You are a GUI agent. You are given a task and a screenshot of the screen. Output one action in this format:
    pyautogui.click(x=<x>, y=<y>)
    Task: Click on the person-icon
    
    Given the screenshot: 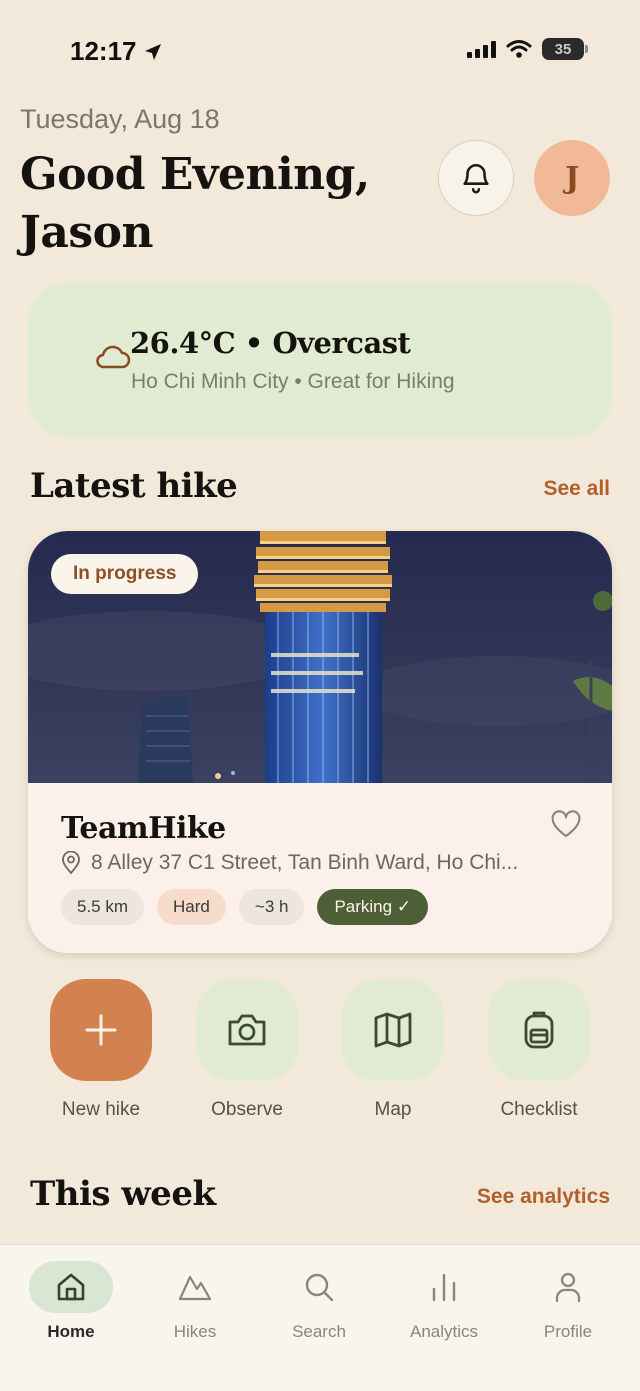 What is the action you would take?
    pyautogui.click(x=568, y=1287)
    